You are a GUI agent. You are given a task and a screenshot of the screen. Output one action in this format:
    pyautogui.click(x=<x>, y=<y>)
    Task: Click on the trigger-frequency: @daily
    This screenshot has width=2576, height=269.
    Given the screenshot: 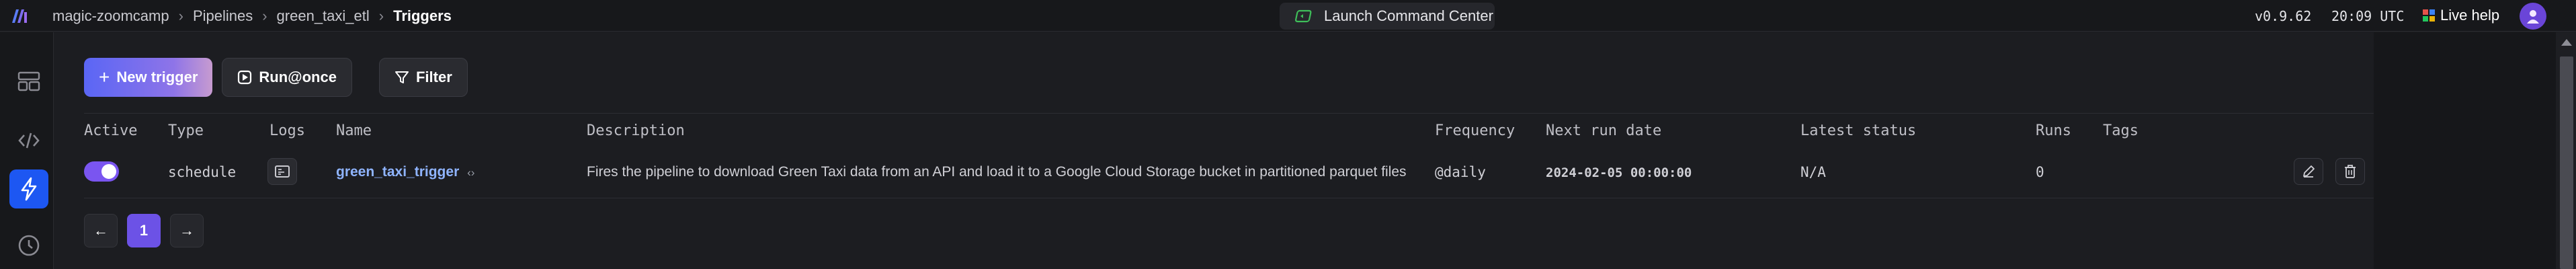 What is the action you would take?
    pyautogui.click(x=1460, y=172)
    